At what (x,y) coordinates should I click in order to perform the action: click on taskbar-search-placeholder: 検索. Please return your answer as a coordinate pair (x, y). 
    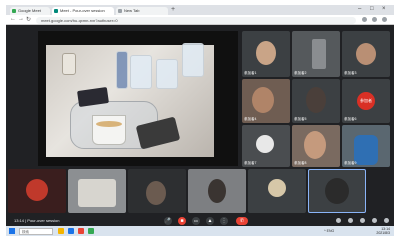
    Looking at the image, I should click on (25, 231).